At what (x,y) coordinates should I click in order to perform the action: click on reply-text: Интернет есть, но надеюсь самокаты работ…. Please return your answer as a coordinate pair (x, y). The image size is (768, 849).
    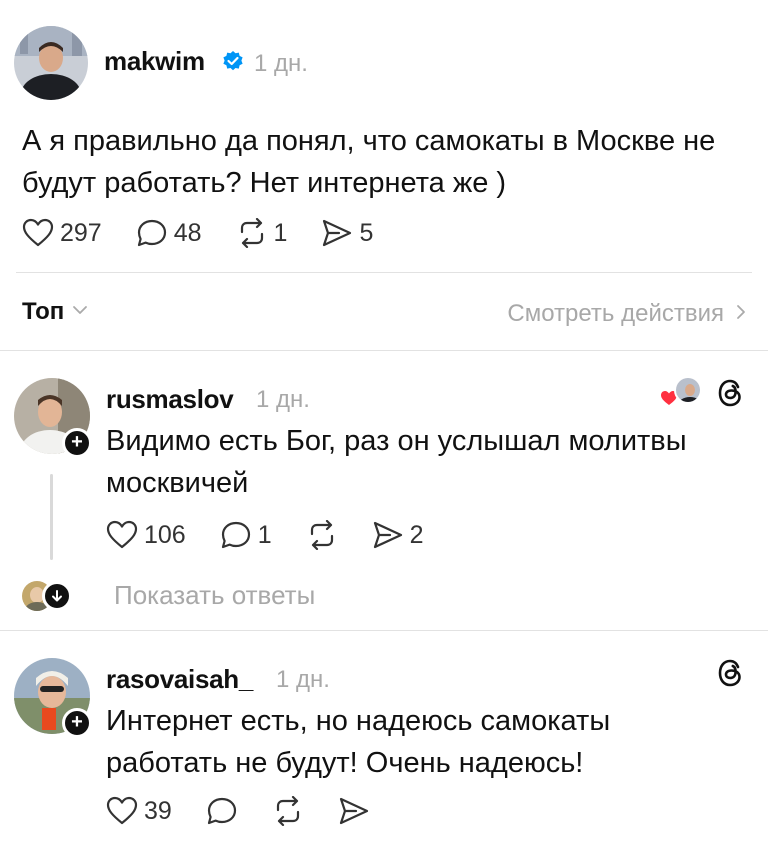
    Looking at the image, I should click on (358, 742).